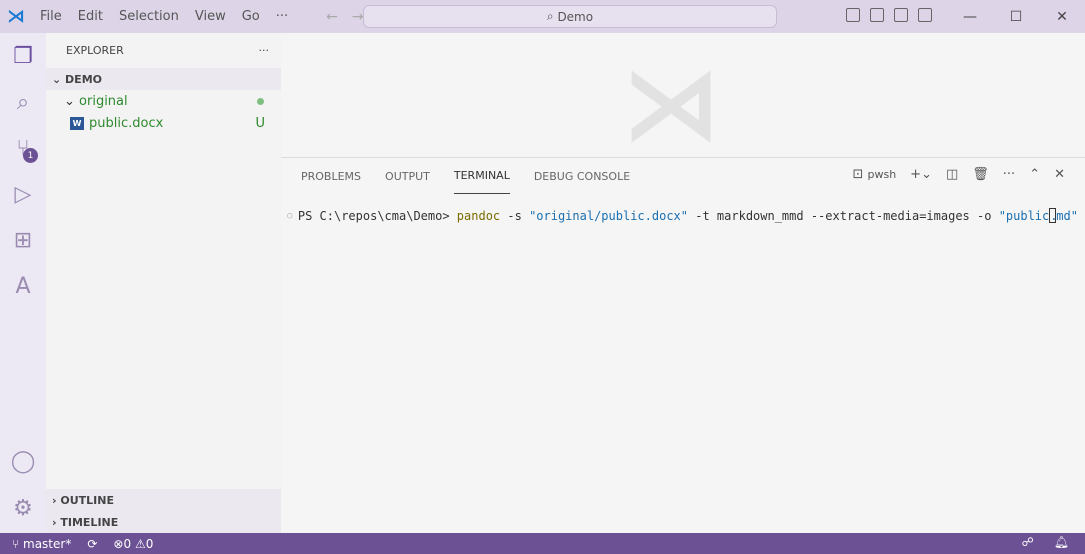 The image size is (1085, 554). I want to click on vscode-logo-icon: ⋊, so click(16, 16).